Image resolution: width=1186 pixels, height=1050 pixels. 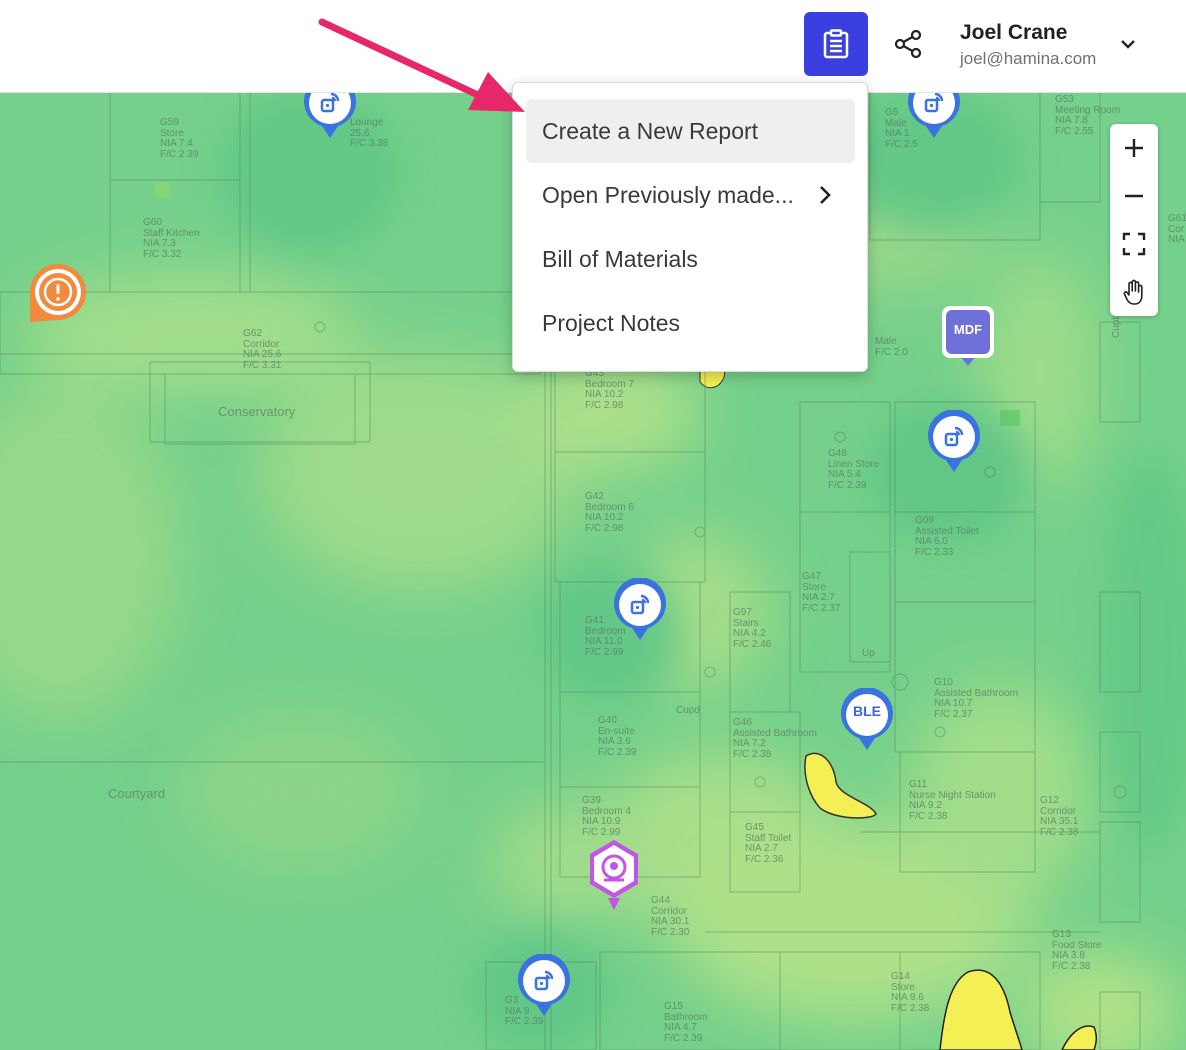 What do you see at coordinates (262, 349) in the screenshot?
I see `room-label: G62 Corridor NIA 25.6 F/C 3.31` at bounding box center [262, 349].